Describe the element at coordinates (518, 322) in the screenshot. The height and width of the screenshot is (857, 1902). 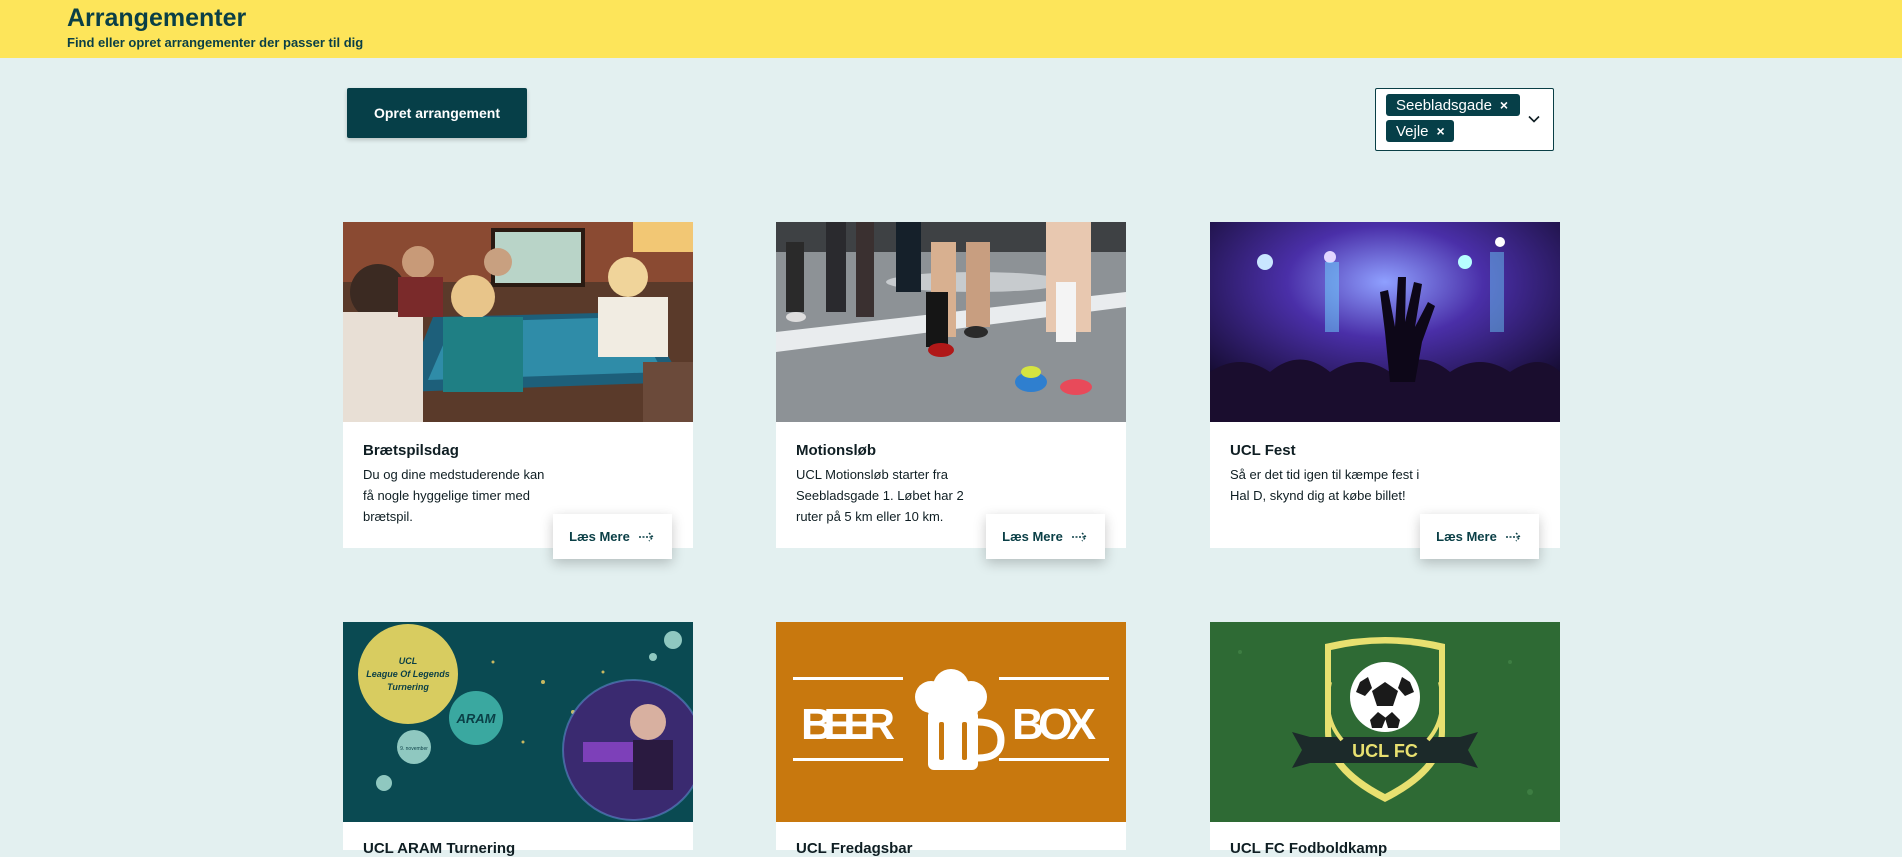
I see `board-game-image` at that location.